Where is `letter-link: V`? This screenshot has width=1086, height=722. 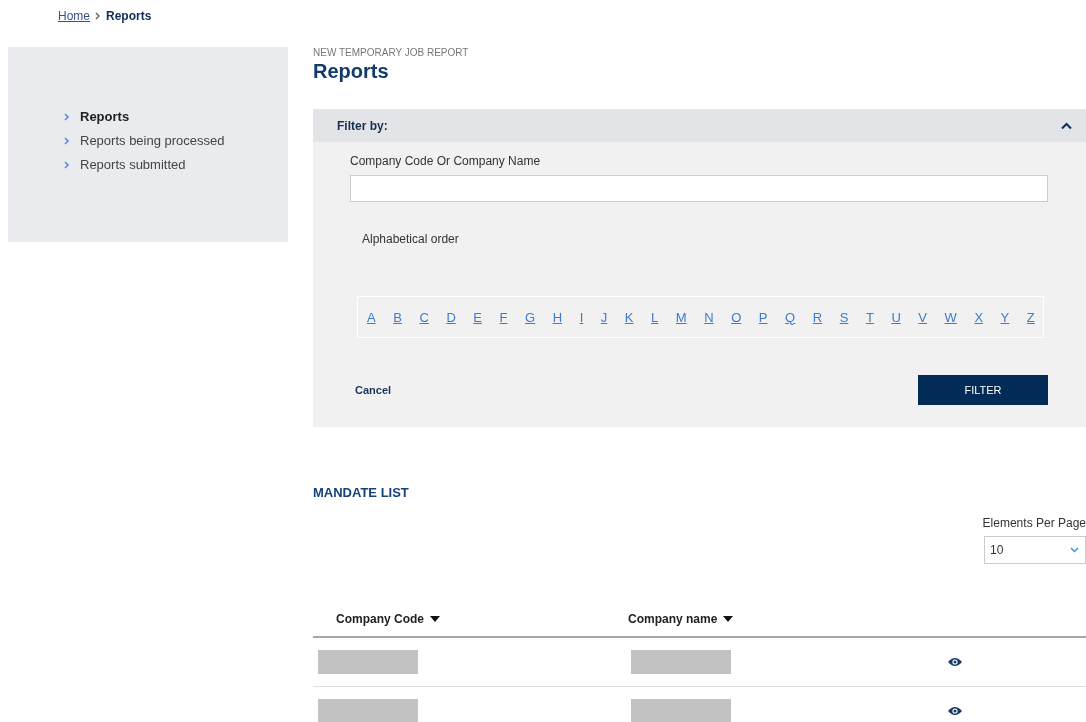 letter-link: V is located at coordinates (922, 317).